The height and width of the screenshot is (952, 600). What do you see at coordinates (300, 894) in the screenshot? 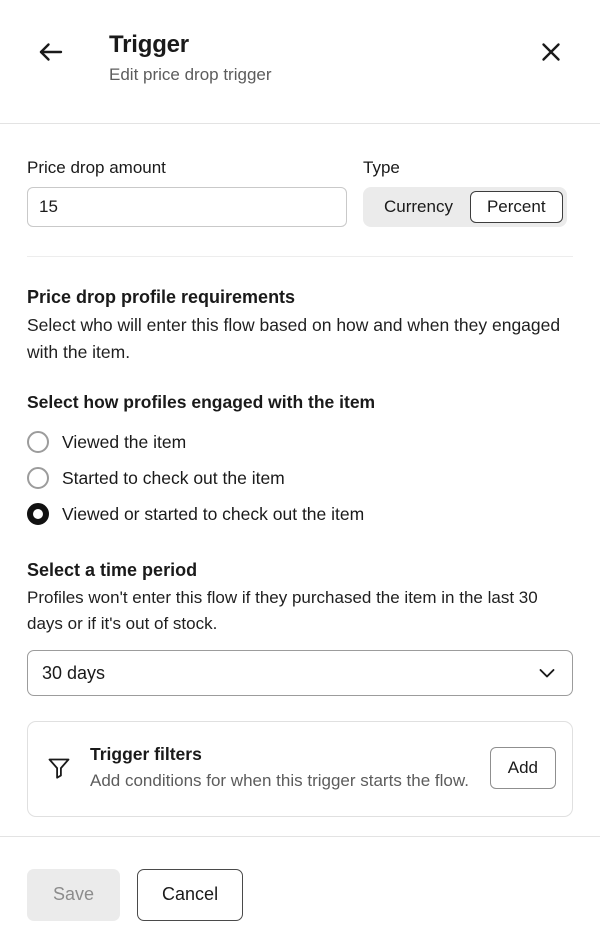
I see `panel-footer: Save Cancel` at bounding box center [300, 894].